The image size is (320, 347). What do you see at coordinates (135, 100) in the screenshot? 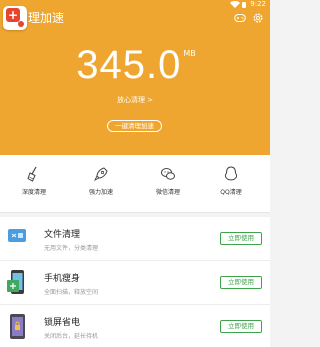
I see `clean-link: 放心清理 >` at bounding box center [135, 100].